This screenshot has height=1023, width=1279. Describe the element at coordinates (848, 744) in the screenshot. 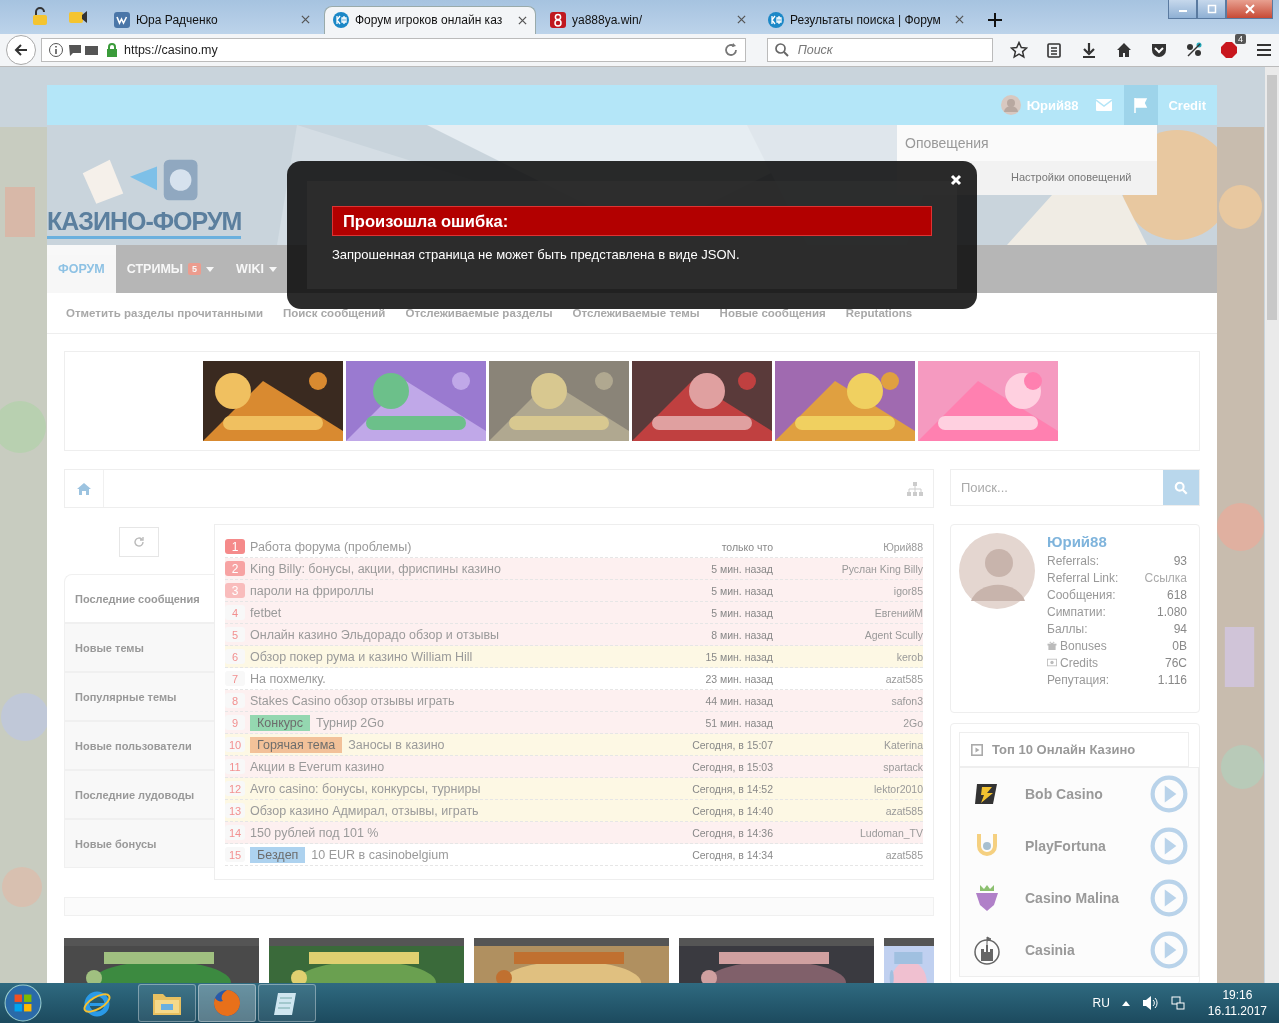

I see `topic-author: Katerina` at that location.